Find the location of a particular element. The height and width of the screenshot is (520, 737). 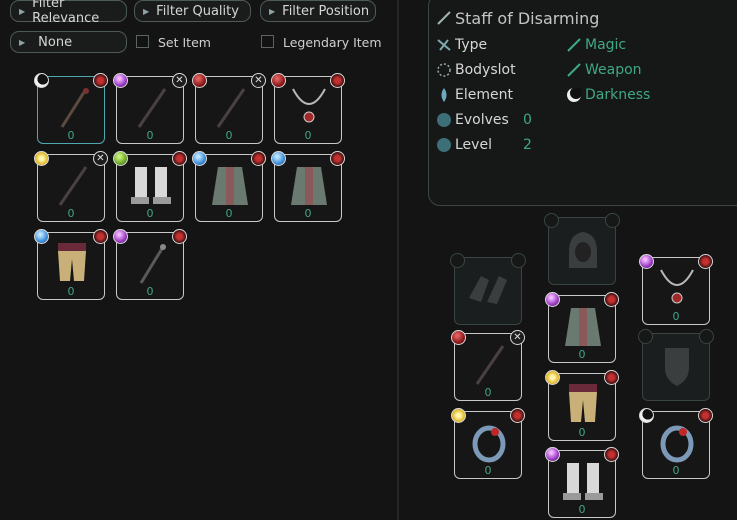

equip-slot-robe: 0 is located at coordinates (582, 327).